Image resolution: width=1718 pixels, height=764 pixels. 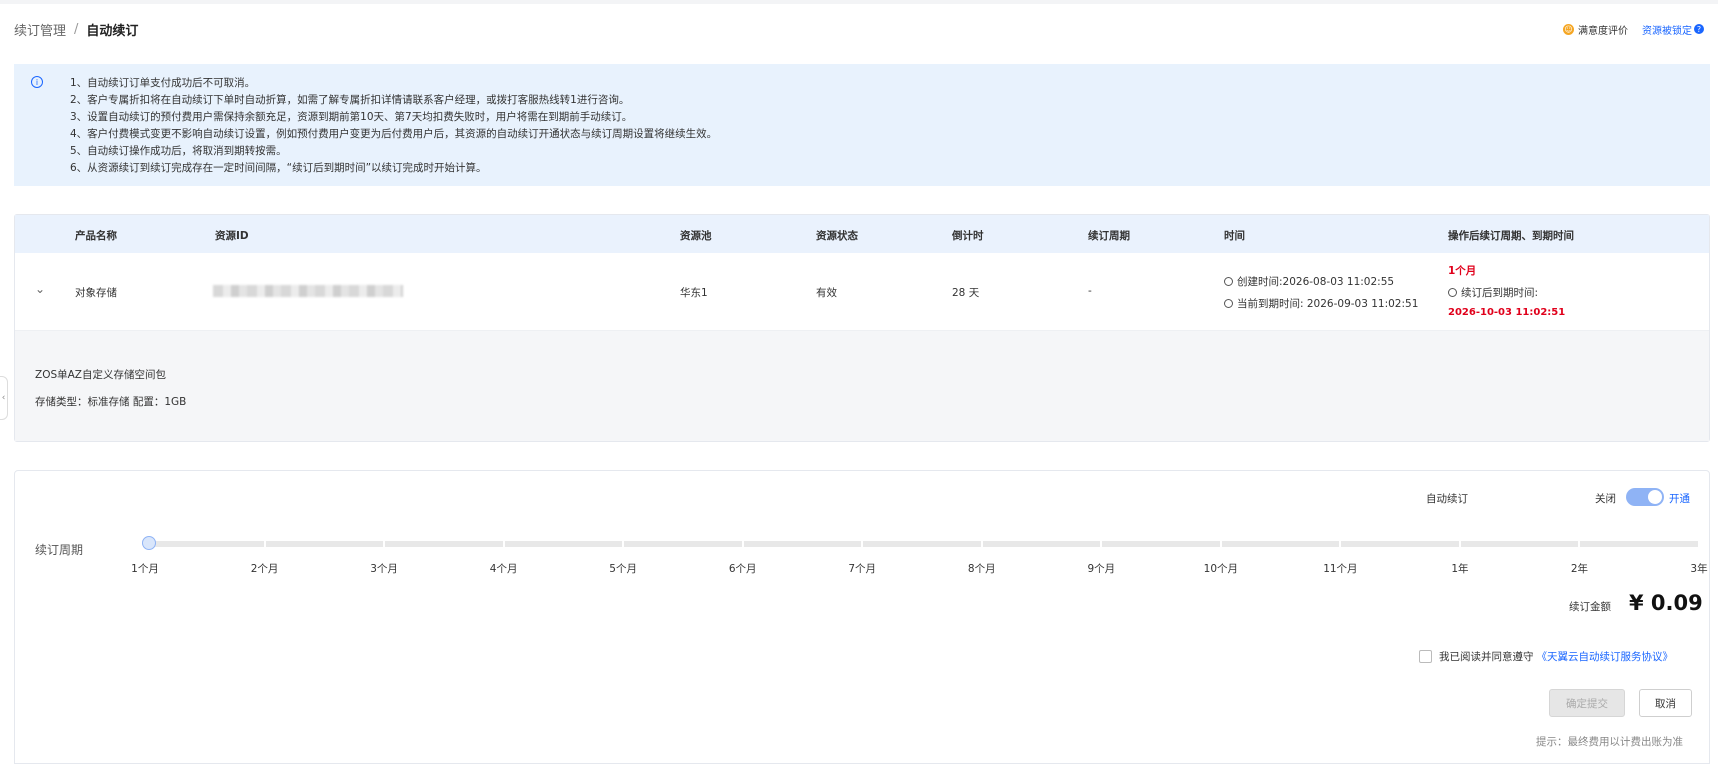 I want to click on price-label: 续订金额, so click(x=1590, y=607).